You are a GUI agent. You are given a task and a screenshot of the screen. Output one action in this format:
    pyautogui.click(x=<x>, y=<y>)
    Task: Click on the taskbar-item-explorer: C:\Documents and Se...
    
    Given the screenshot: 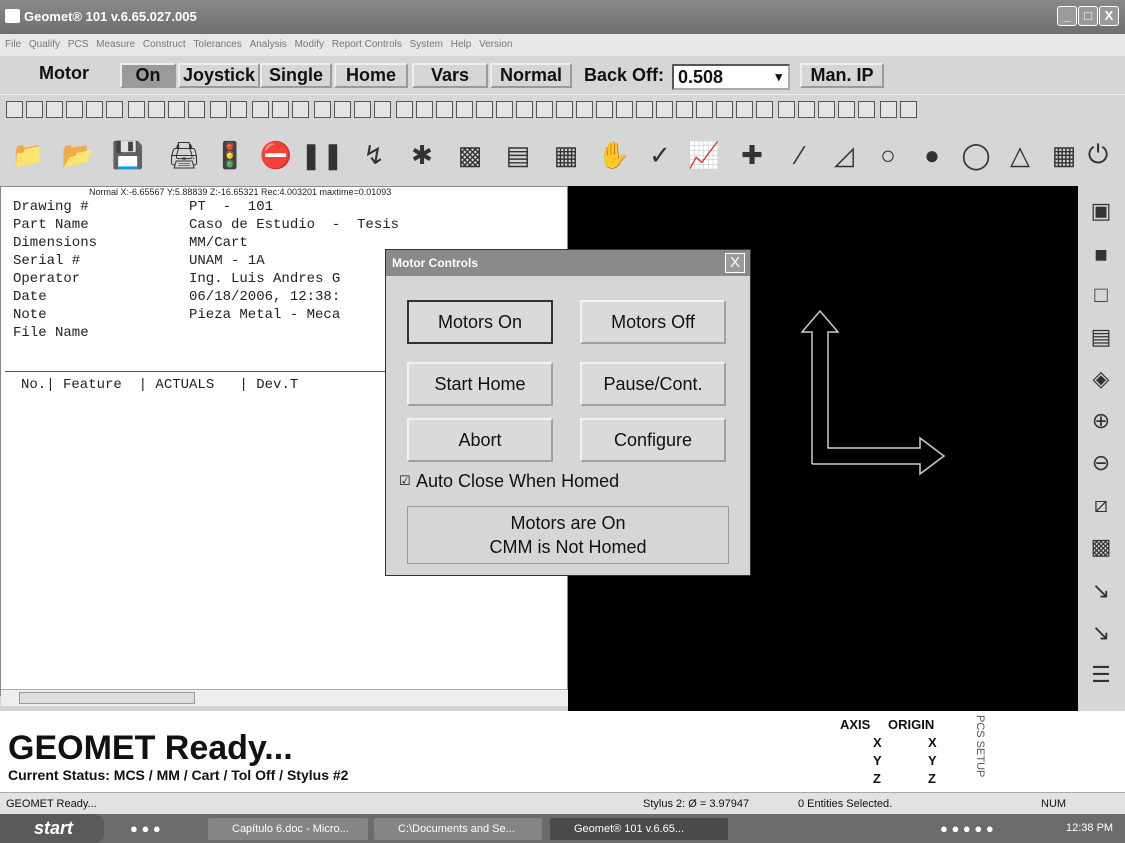 What is the action you would take?
    pyautogui.click(x=458, y=829)
    